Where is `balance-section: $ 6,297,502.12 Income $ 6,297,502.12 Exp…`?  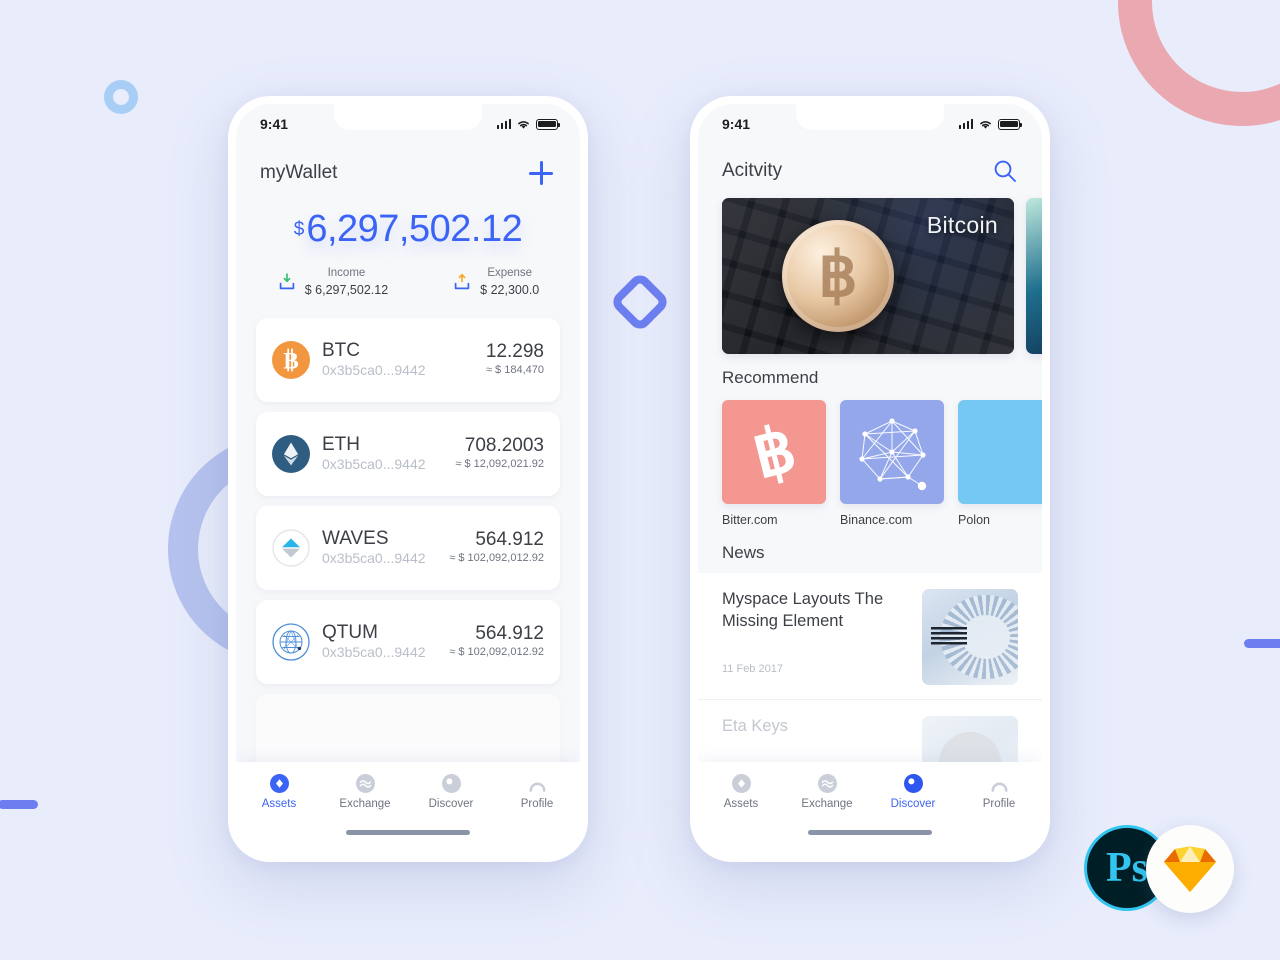 balance-section: $ 6,297,502.12 Income $ 6,297,502.12 Exp… is located at coordinates (408, 254).